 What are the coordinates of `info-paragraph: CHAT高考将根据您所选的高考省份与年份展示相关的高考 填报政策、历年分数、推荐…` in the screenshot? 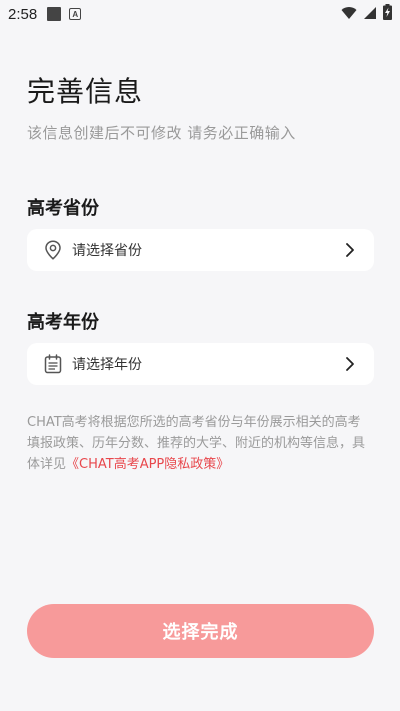 It's located at (201, 443).